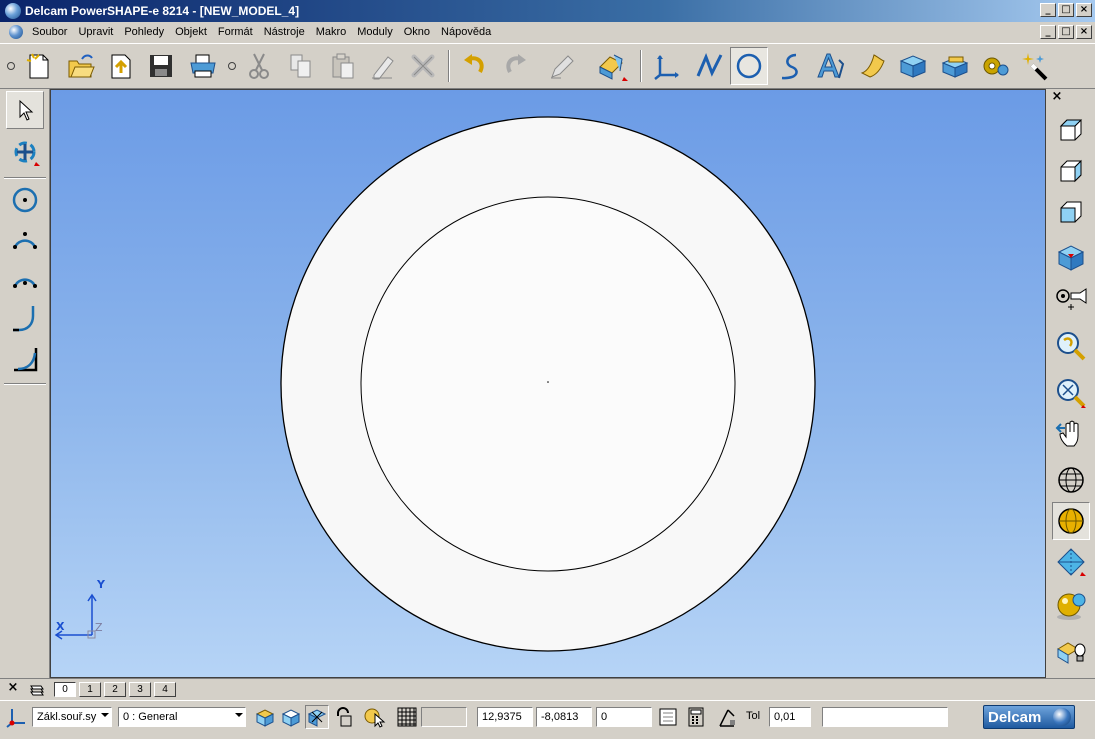 Image resolution: width=1095 pixels, height=739 pixels. Describe the element at coordinates (1071, 606) in the screenshot. I see `sphere-button` at that location.